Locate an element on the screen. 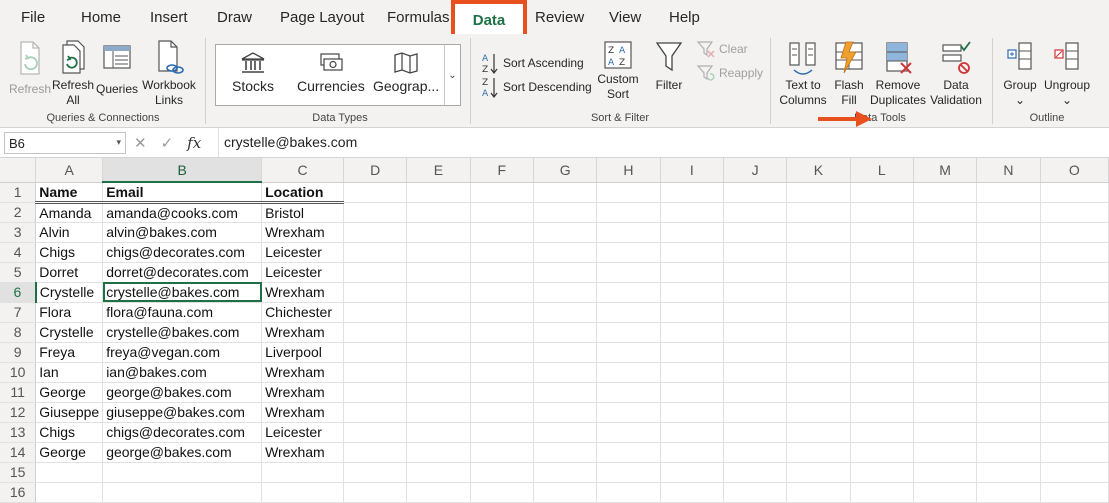 The width and height of the screenshot is (1109, 503). cell-a16 is located at coordinates (69, 492).